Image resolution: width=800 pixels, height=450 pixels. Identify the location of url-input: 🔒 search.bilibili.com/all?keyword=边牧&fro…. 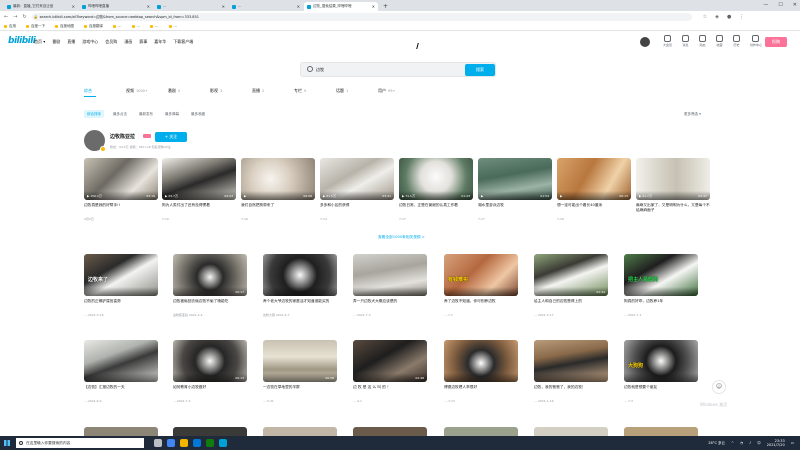
(361, 16).